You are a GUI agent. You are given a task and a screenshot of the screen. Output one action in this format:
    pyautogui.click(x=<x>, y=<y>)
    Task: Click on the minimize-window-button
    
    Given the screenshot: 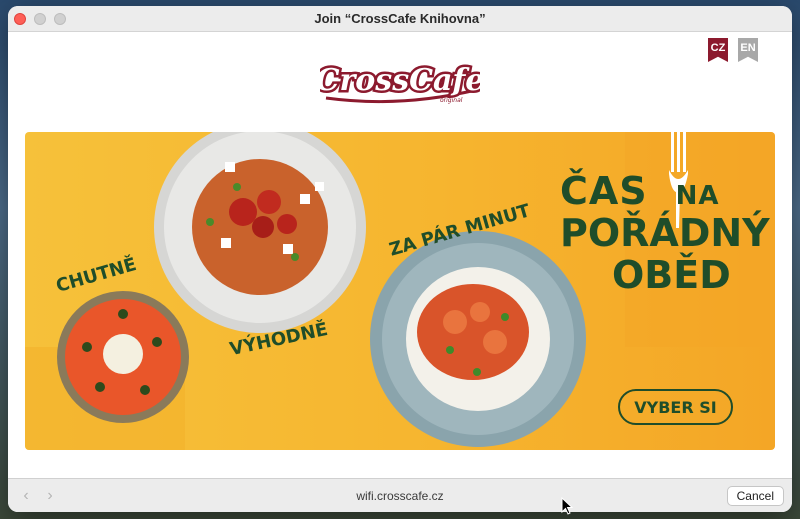 What is the action you would take?
    pyautogui.click(x=40, y=19)
    